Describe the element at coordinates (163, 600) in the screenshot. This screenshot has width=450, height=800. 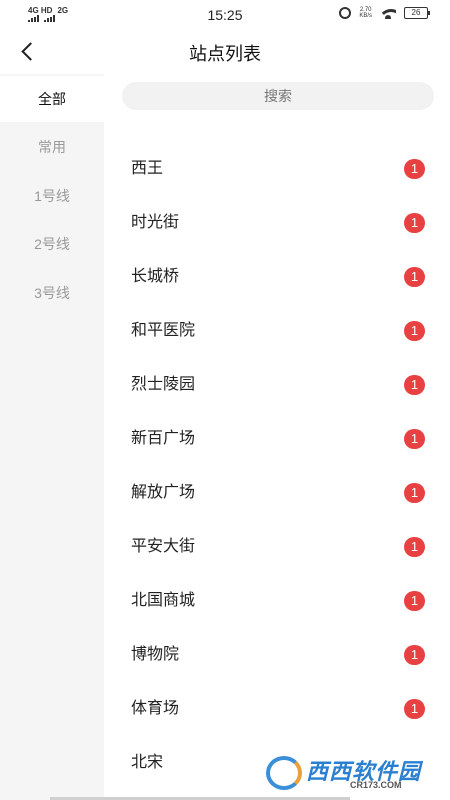
I see `station-name: 北国商城` at that location.